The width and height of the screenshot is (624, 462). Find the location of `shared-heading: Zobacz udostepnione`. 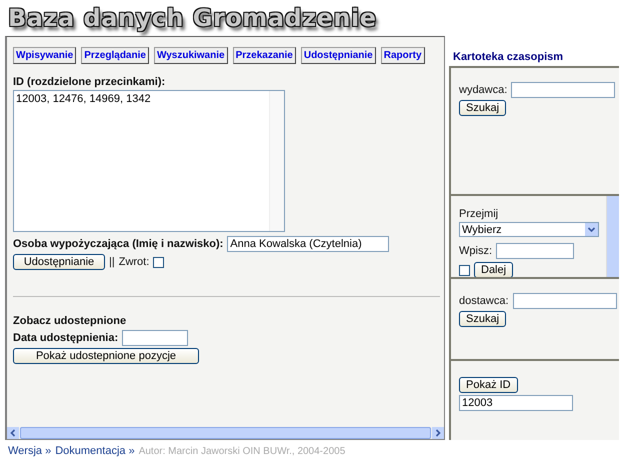

shared-heading: Zobacz udostepnione is located at coordinates (70, 321).